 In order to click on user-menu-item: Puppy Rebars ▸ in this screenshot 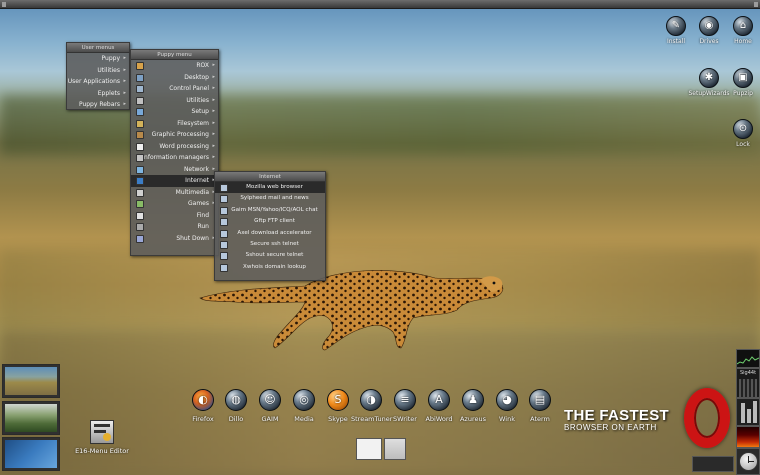, I will do `click(98, 105)`.